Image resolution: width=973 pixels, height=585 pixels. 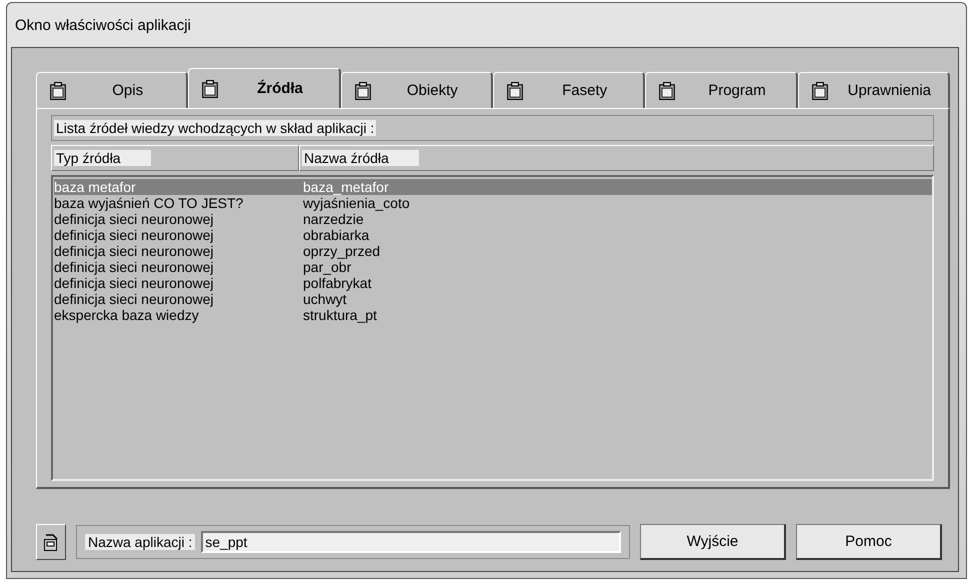 What do you see at coordinates (112, 90) in the screenshot?
I see `tab: Opis` at bounding box center [112, 90].